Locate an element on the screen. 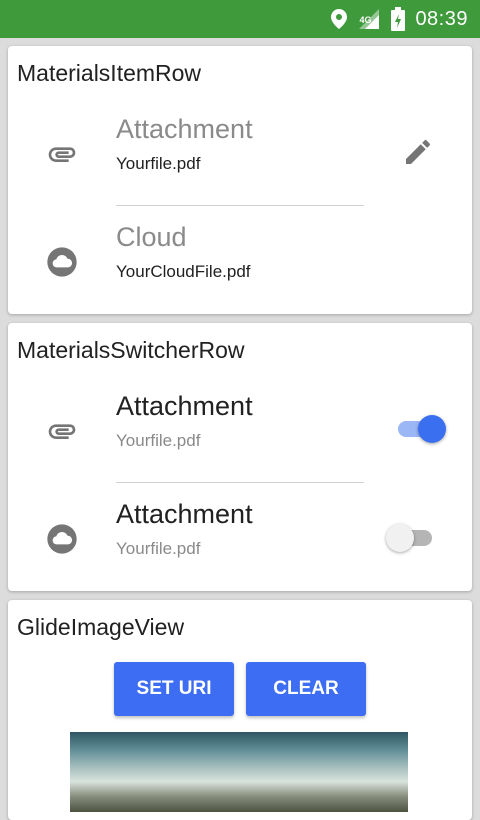 Image resolution: width=480 pixels, height=820 pixels. clear-button: CLEAR is located at coordinates (306, 689).